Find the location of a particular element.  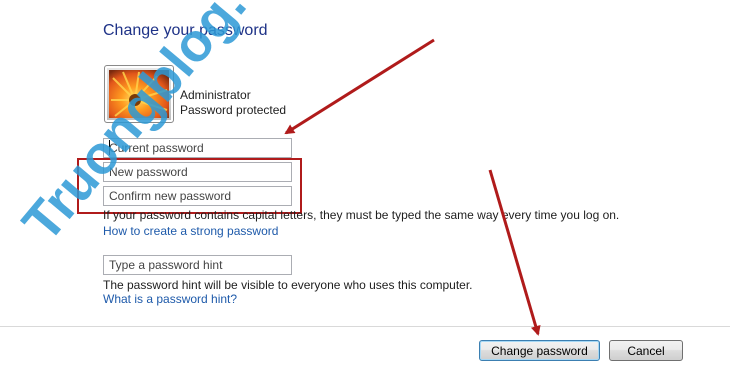

strong-password-link: How to create a strong password is located at coordinates (190, 231).